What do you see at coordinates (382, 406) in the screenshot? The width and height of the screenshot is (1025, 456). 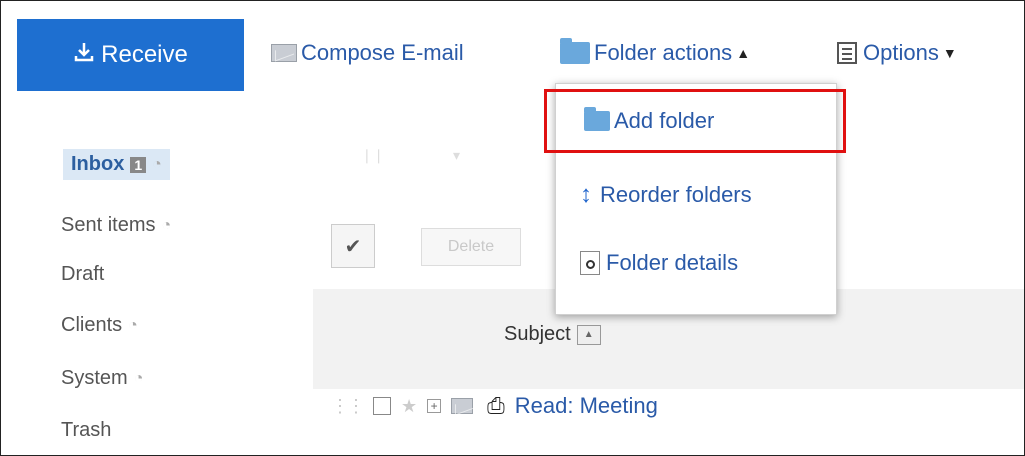 I see `row-checkbox` at bounding box center [382, 406].